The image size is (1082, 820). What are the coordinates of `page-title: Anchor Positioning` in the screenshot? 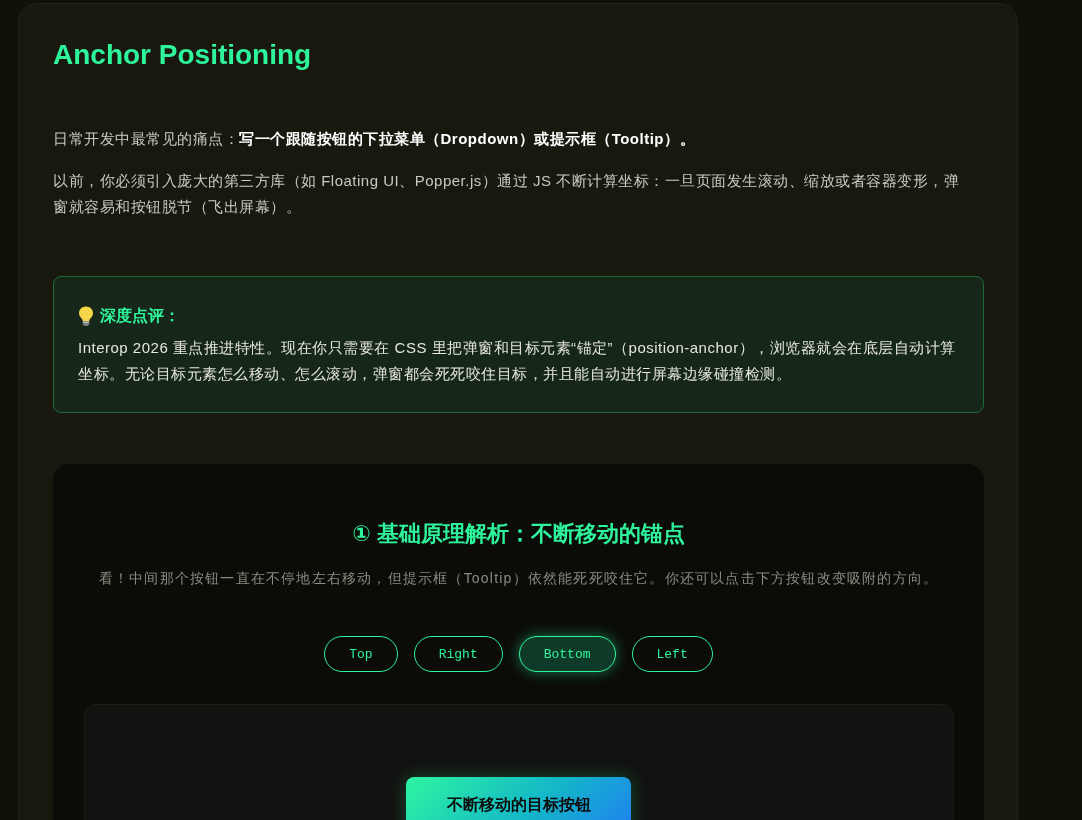 It's located at (183, 55).